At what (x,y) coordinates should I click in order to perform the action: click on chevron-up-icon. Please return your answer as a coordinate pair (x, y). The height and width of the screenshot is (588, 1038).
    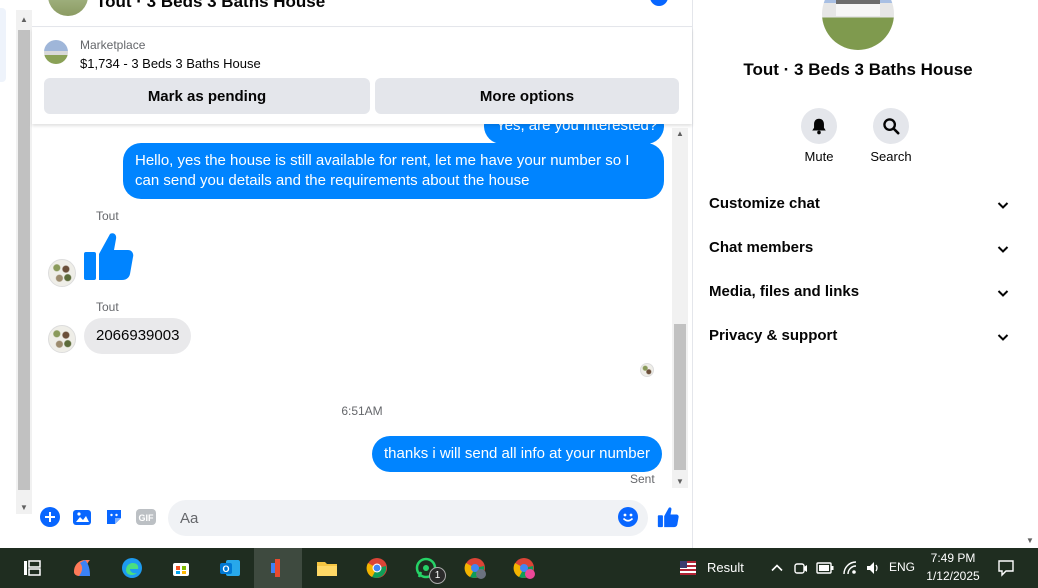
    Looking at the image, I should click on (777, 568).